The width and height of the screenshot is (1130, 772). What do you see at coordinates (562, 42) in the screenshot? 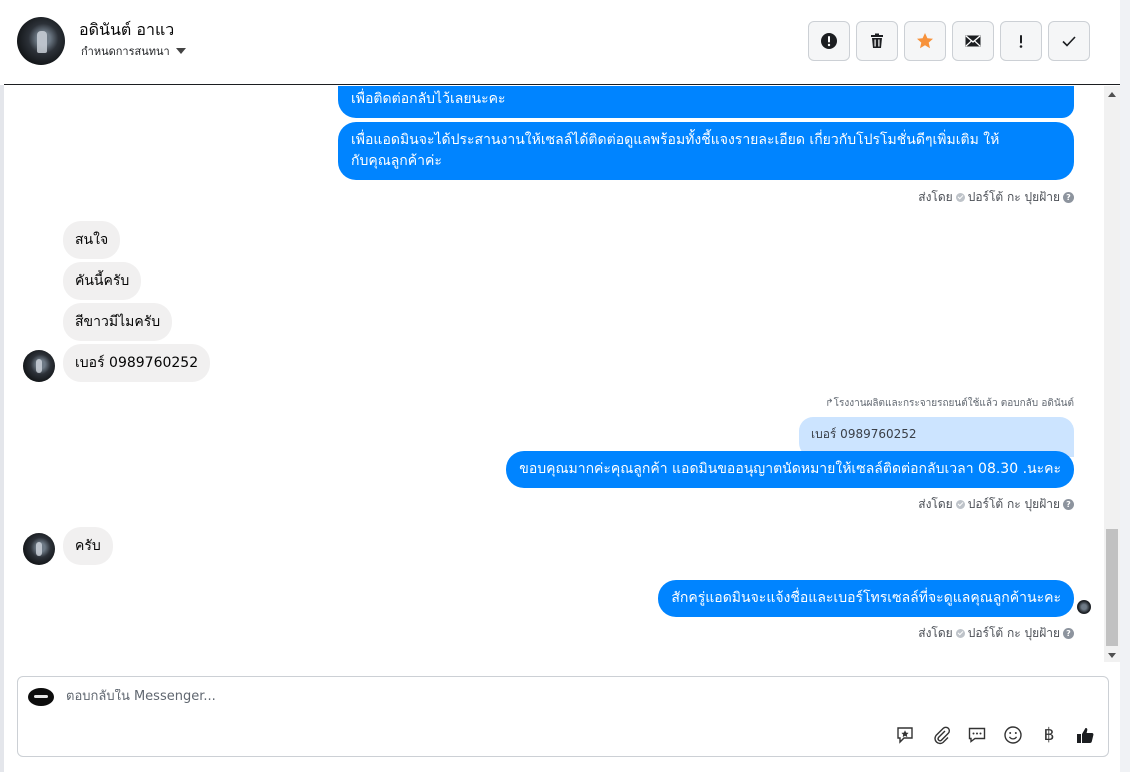
I see `conversation-header: อดินันต์ อาแว กำหนดการสนทนา` at bounding box center [562, 42].